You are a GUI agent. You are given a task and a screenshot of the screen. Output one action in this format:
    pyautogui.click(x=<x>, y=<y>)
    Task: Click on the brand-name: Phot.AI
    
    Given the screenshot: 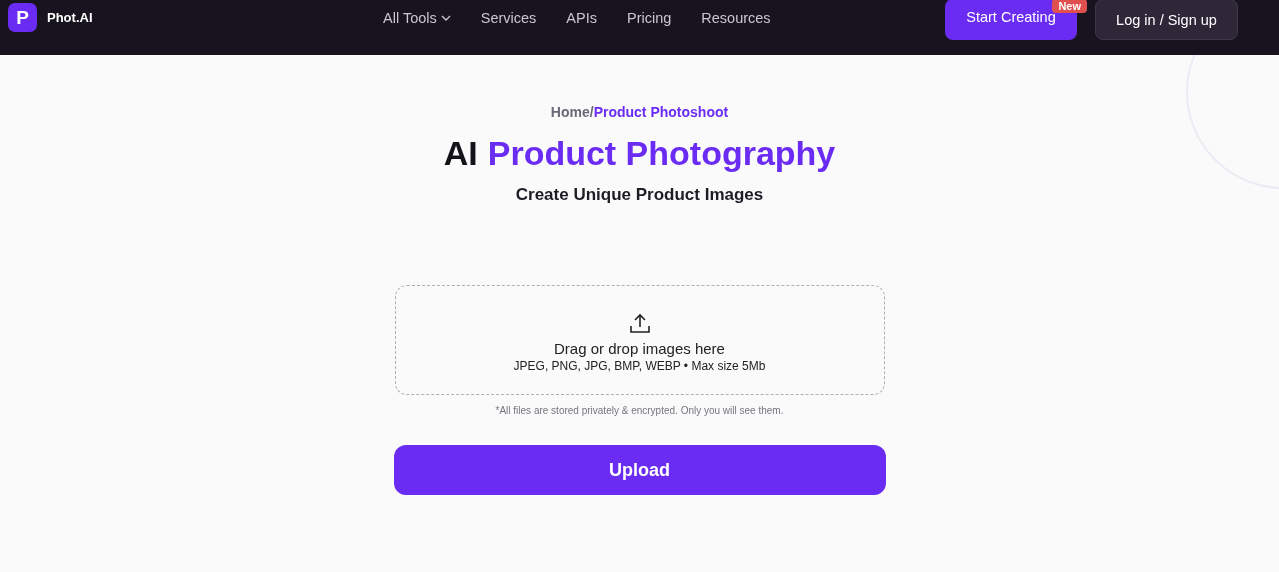 What is the action you would take?
    pyautogui.click(x=70, y=17)
    